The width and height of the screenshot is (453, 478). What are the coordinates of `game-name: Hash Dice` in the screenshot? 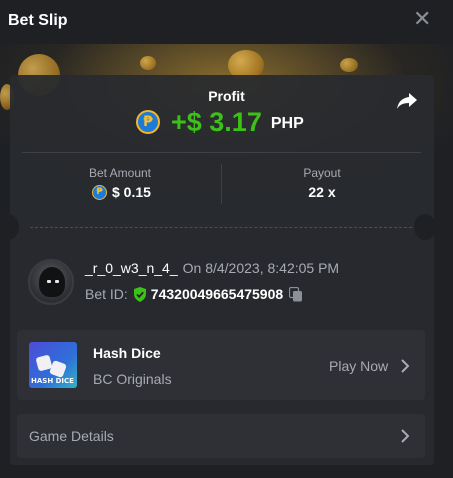 It's located at (127, 353).